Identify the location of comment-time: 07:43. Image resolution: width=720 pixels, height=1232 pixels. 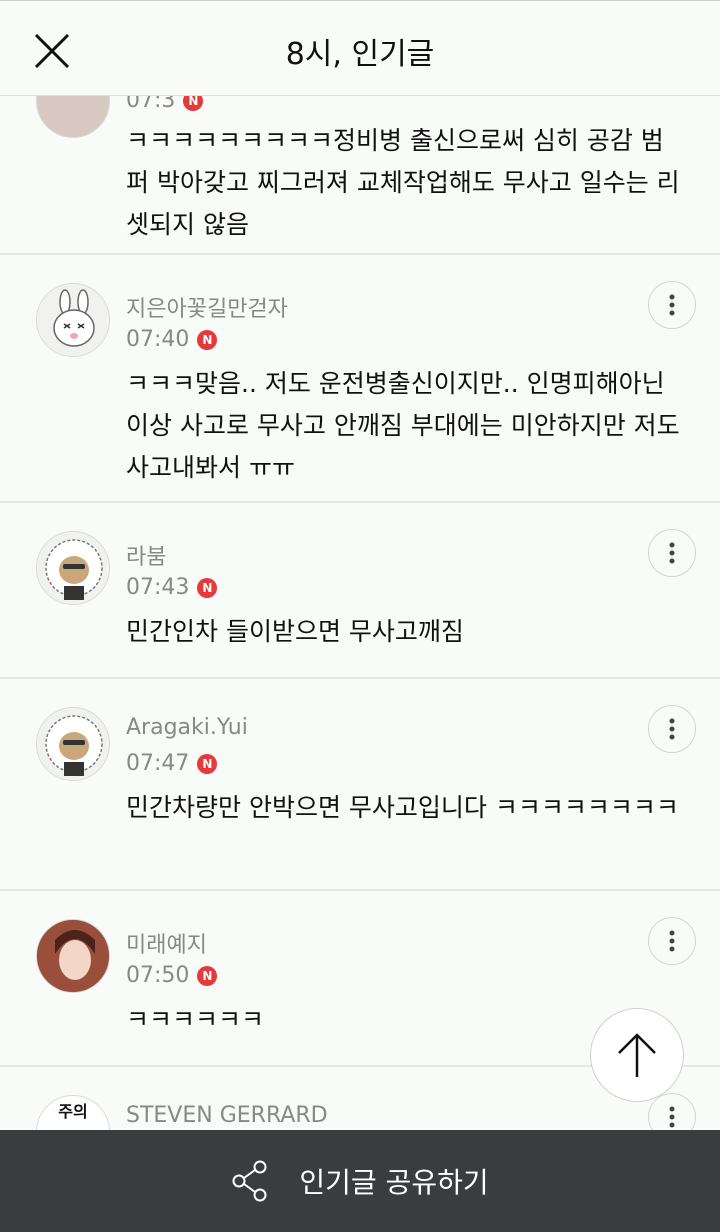
(158, 587).